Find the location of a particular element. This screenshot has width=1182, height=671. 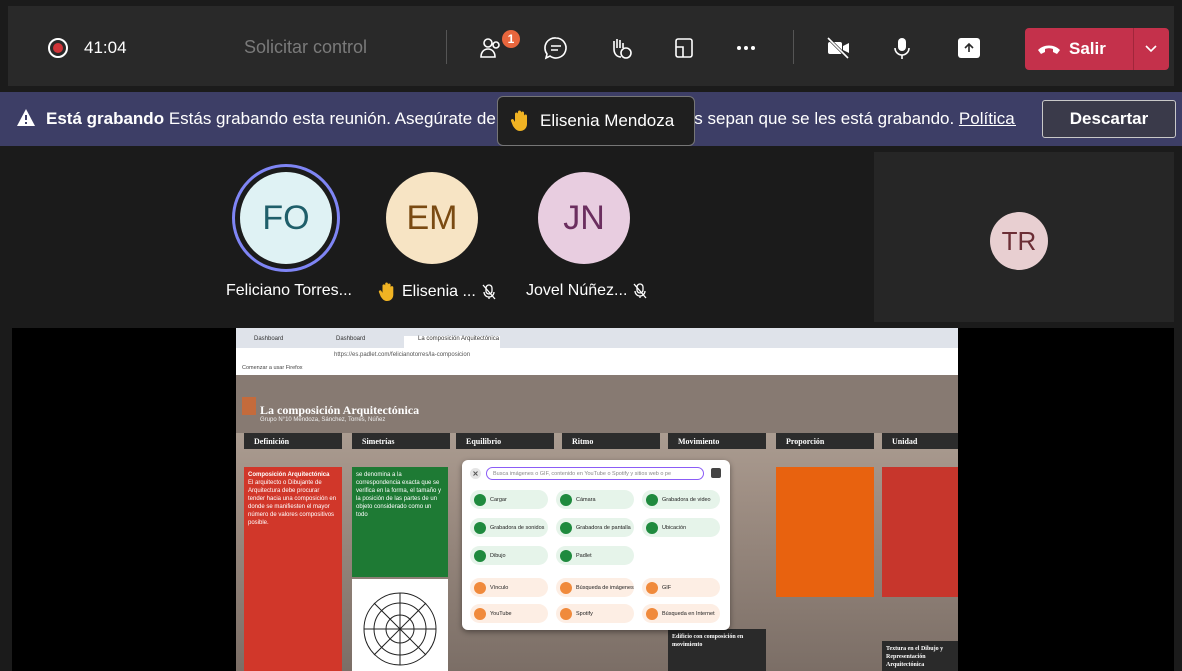

hand-smile-icon is located at coordinates (622, 49).